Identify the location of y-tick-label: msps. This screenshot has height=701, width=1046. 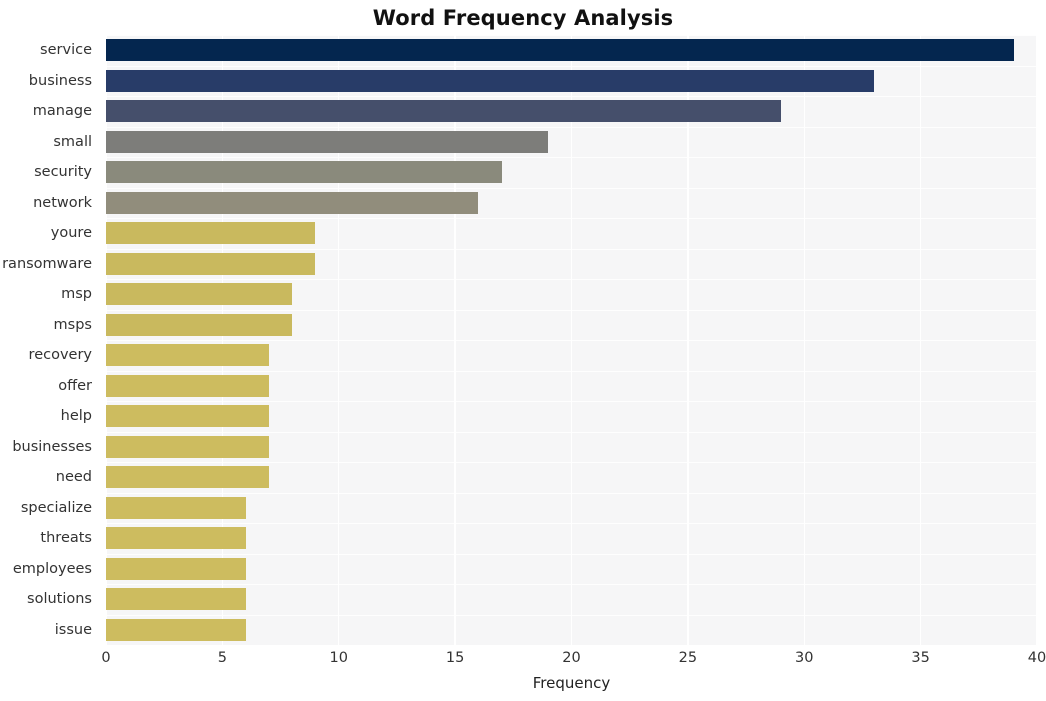
(72, 324).